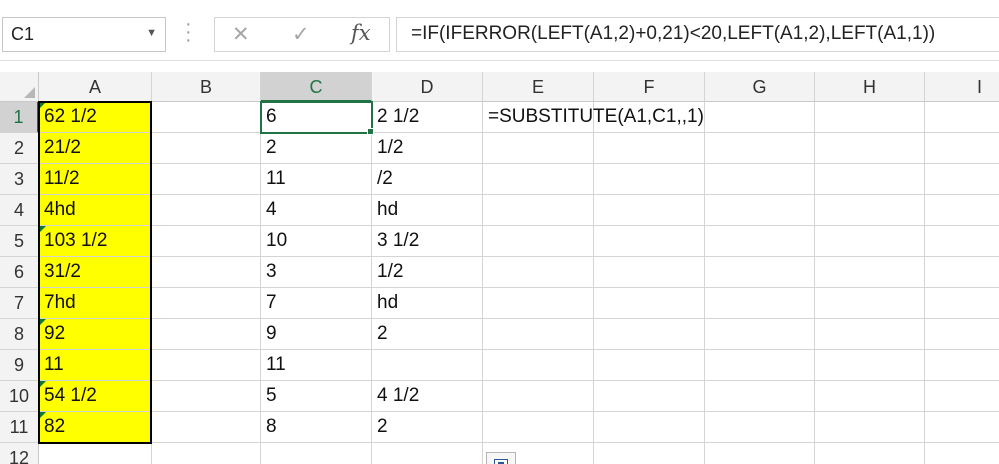  I want to click on cell-e7, so click(538, 303).